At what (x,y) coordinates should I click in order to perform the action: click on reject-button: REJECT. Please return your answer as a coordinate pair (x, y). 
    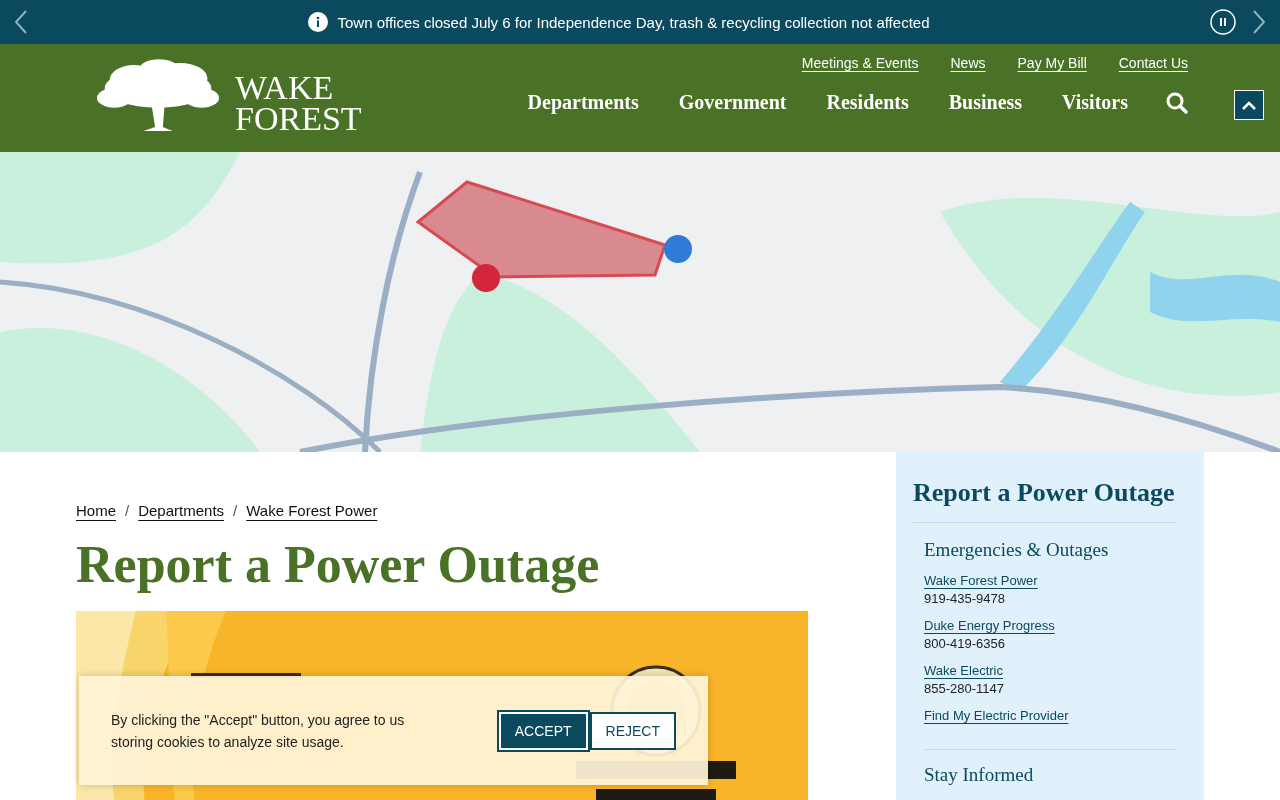
    Looking at the image, I should click on (632, 730).